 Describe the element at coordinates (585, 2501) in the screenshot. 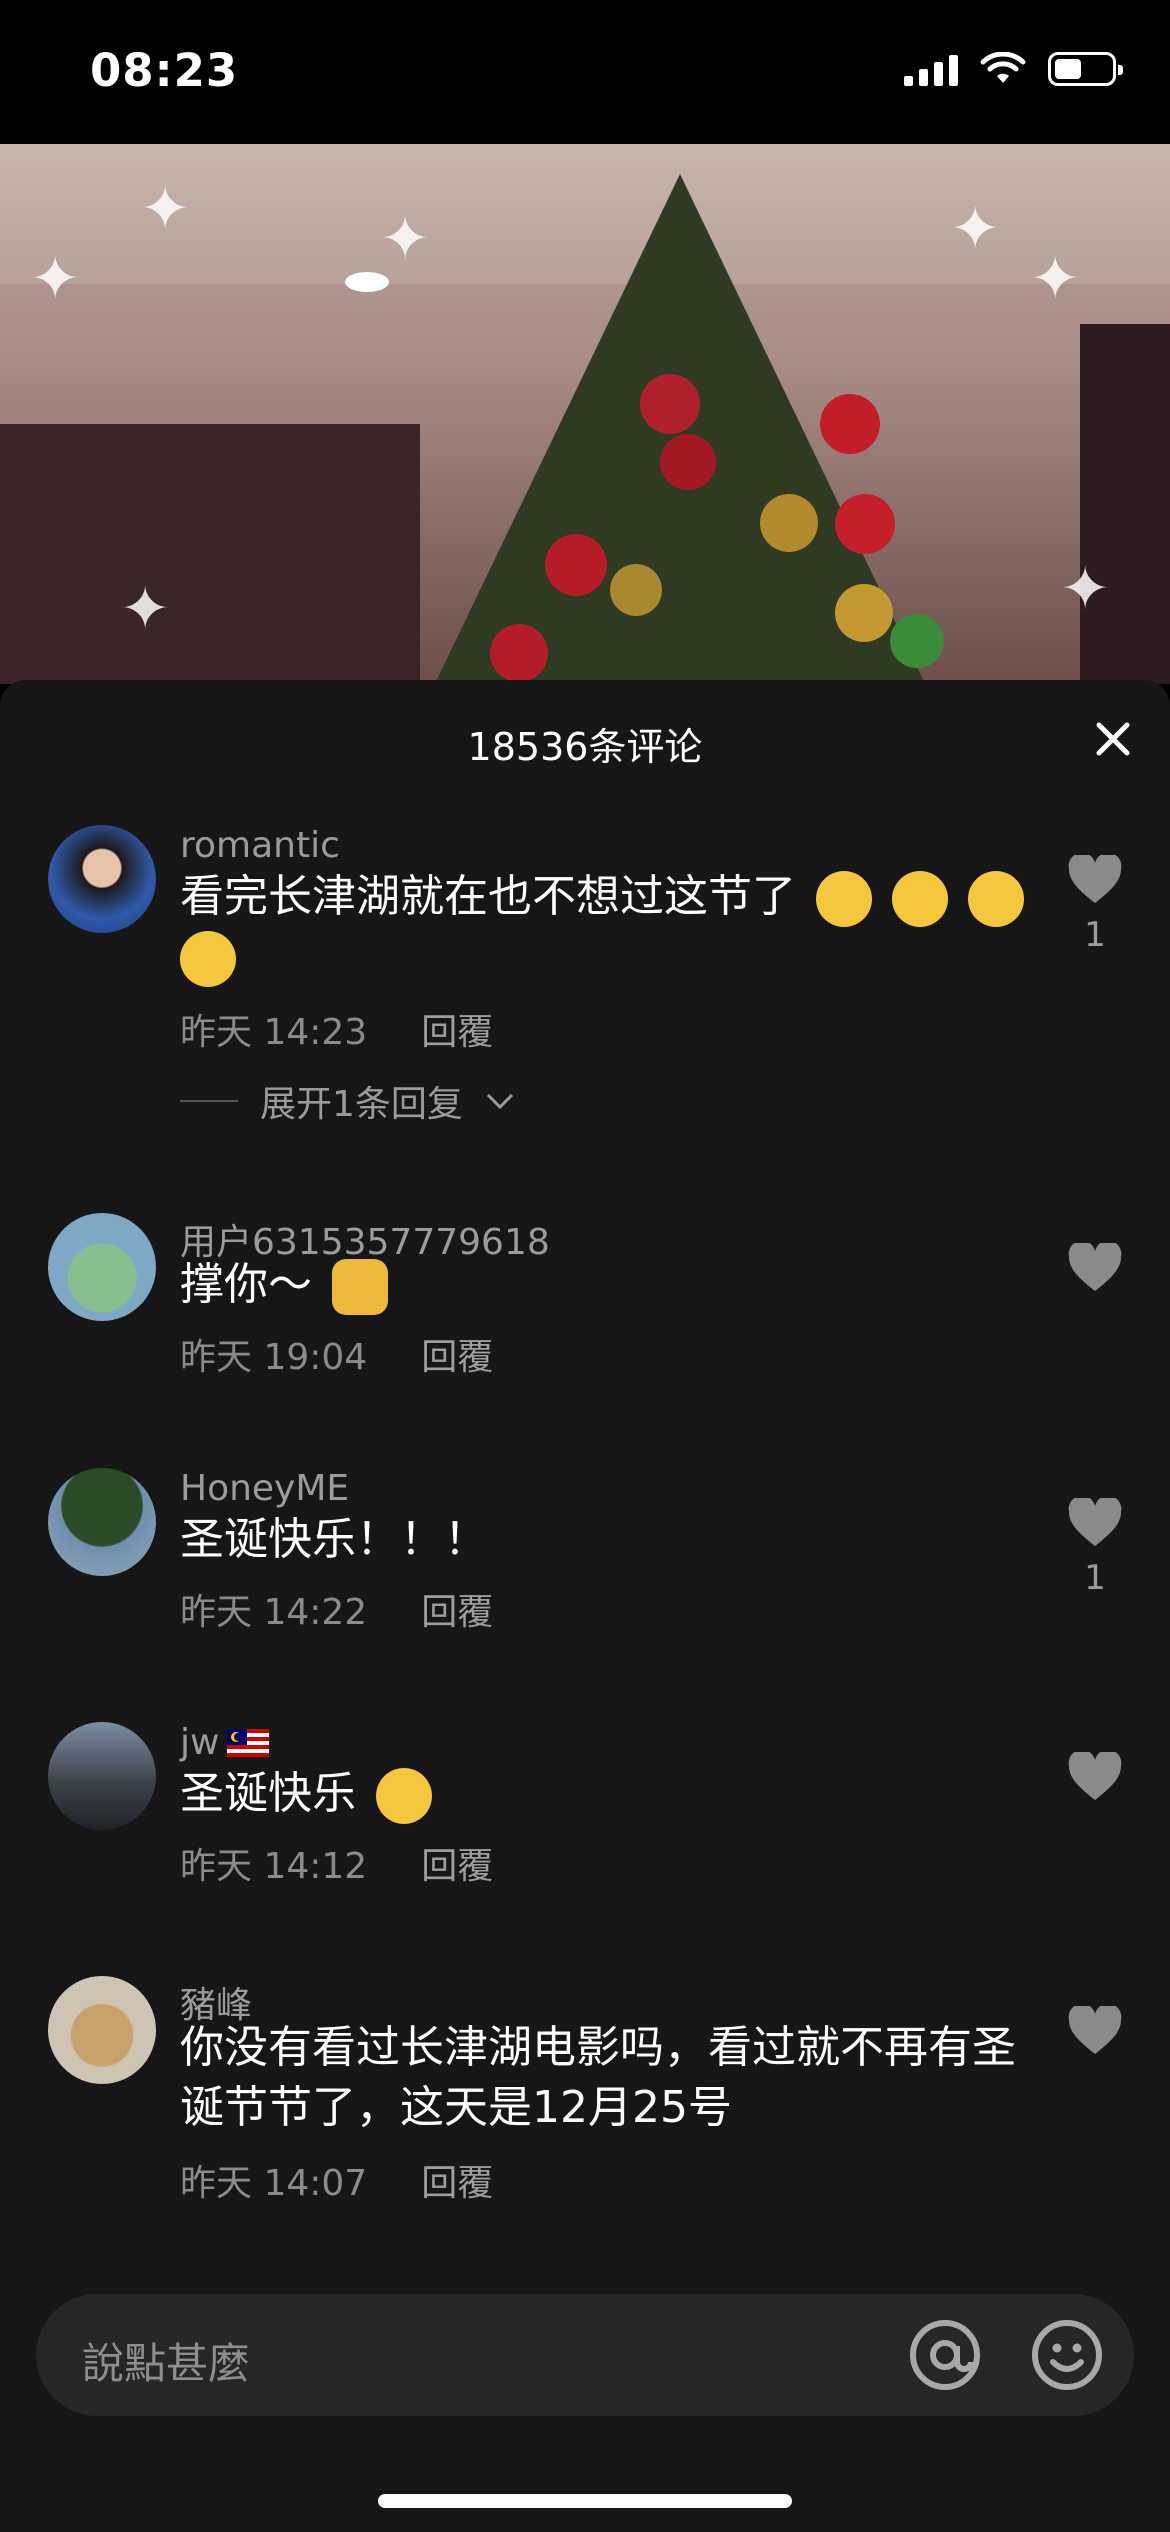

I see `home-indicator` at that location.